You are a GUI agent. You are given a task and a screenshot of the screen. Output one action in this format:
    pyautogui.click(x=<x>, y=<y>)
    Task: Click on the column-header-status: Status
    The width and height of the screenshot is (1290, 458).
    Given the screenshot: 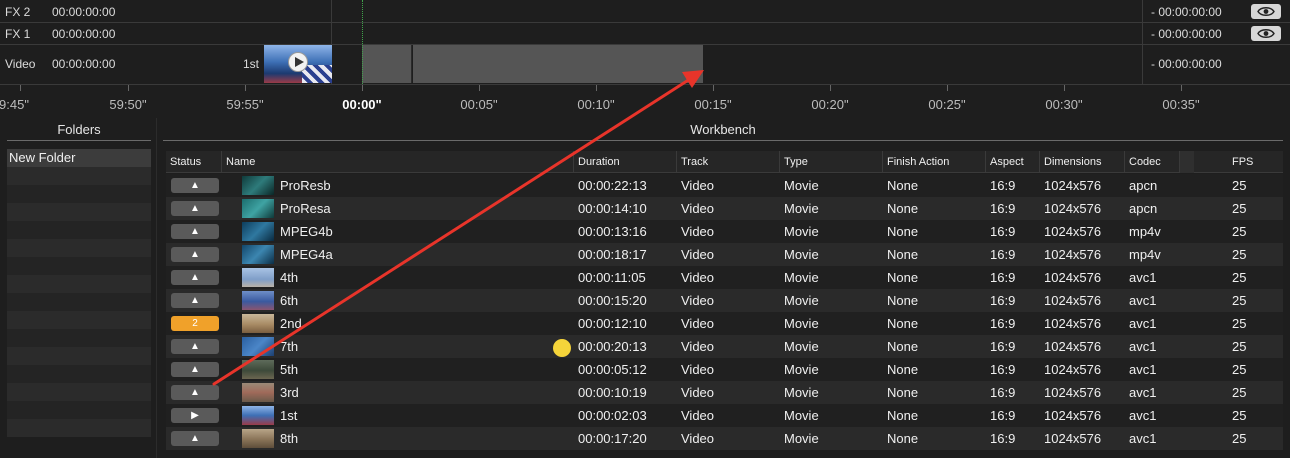 What is the action you would take?
    pyautogui.click(x=194, y=162)
    